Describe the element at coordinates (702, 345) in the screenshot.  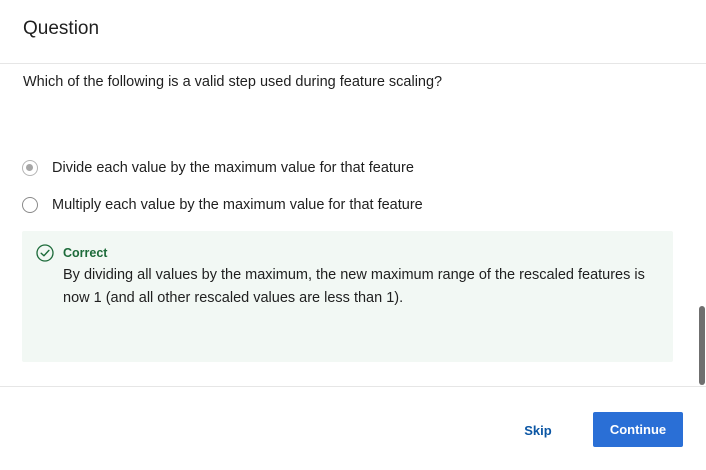
I see `scrollbar-thumb` at that location.